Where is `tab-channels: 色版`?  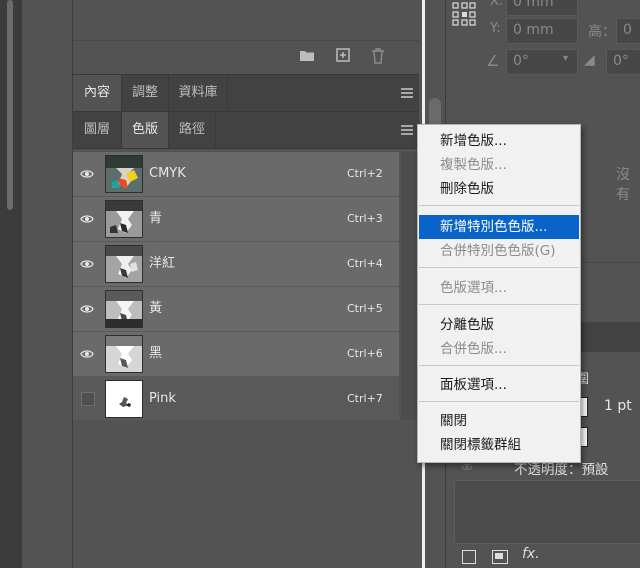 tab-channels: 色版 is located at coordinates (145, 130).